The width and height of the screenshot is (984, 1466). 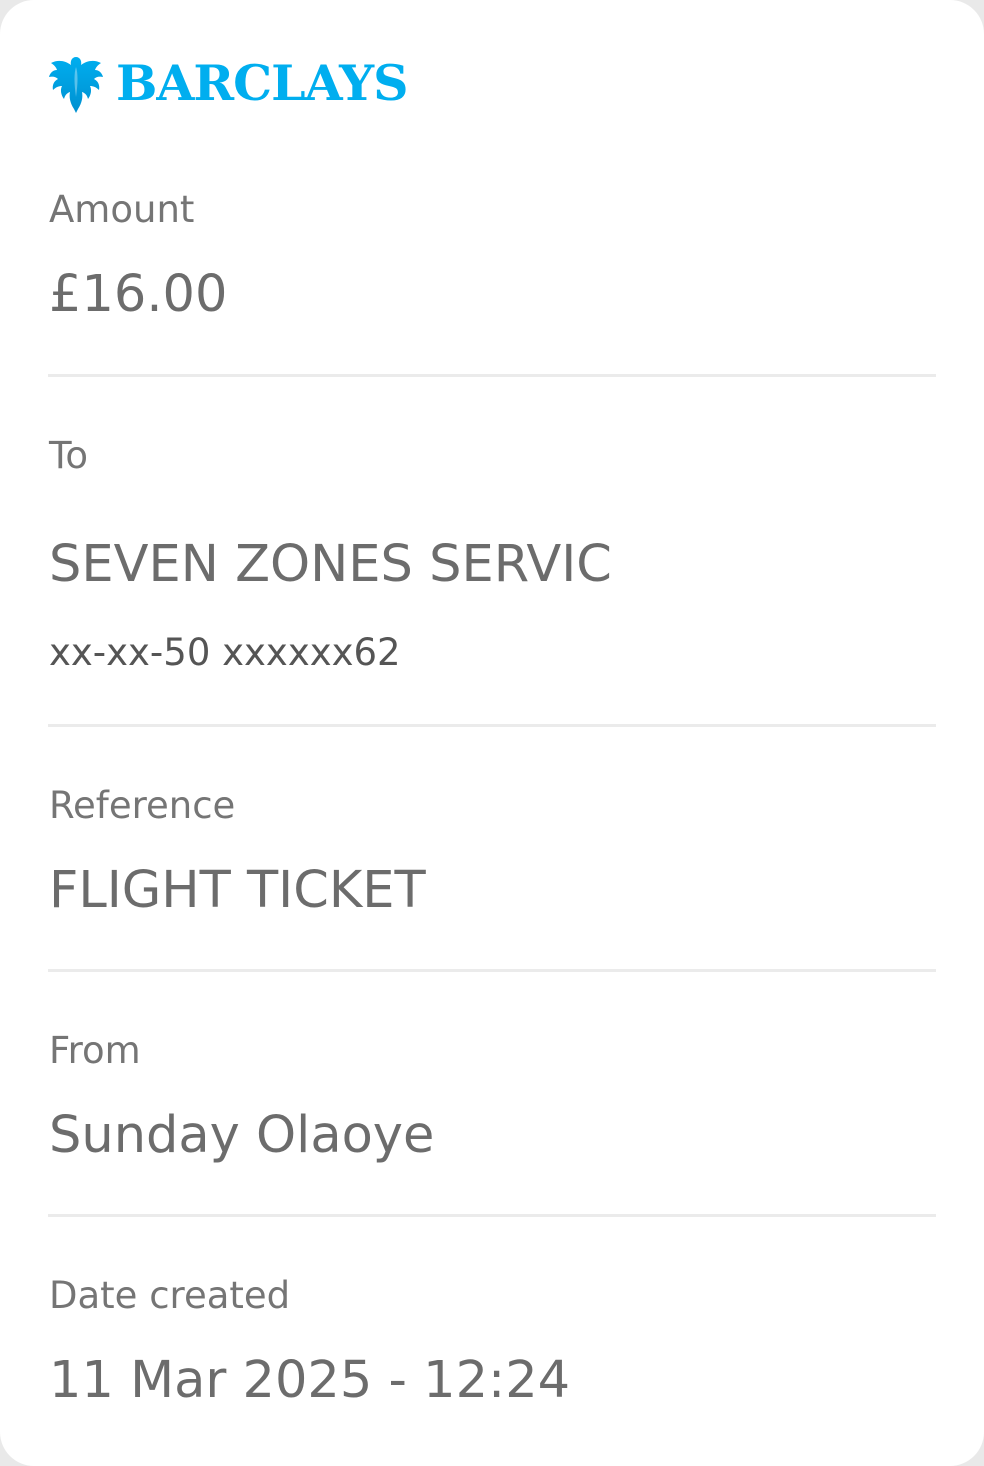 What do you see at coordinates (242, 1135) in the screenshot?
I see `sender-name: Sunday Olaoye` at bounding box center [242, 1135].